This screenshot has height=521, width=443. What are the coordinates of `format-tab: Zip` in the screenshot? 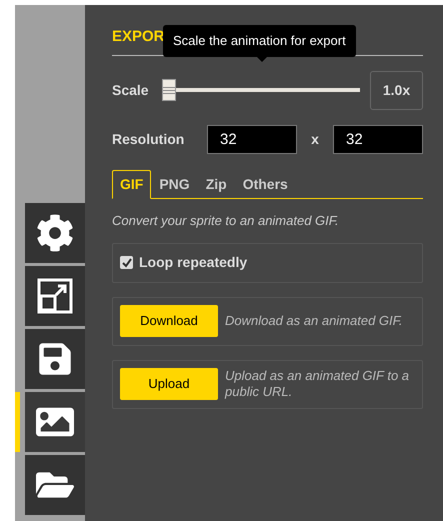 It's located at (216, 184).